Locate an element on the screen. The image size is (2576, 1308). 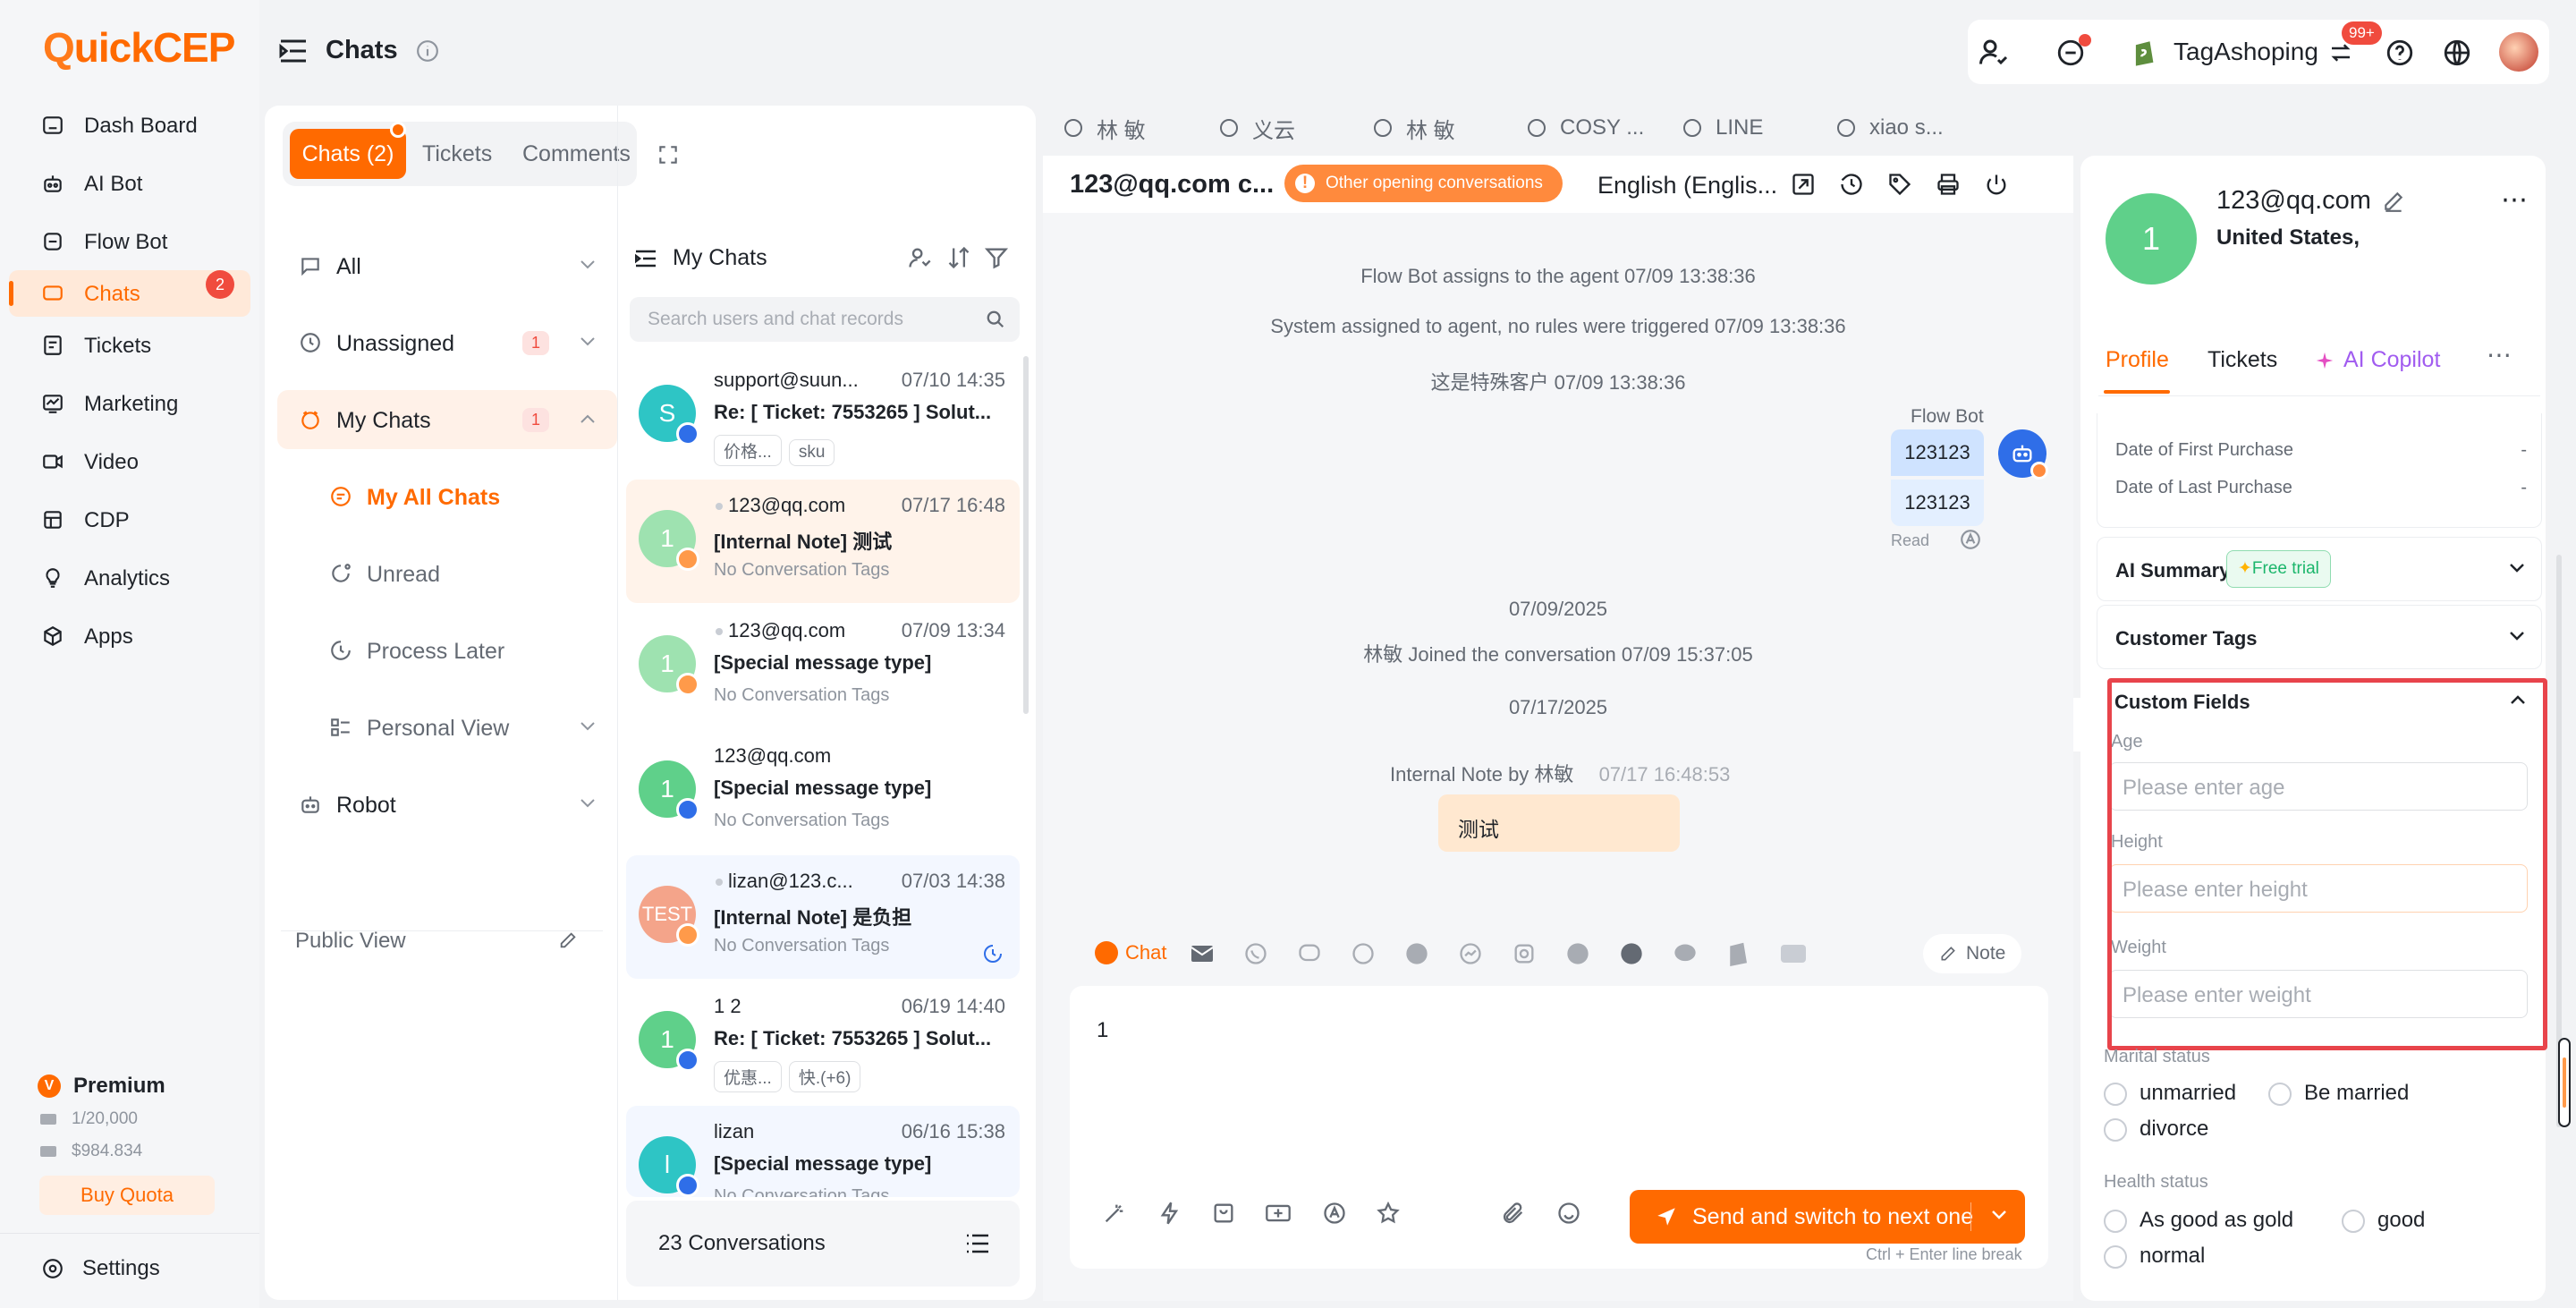
more-tabs-icon: ⋯ is located at coordinates (2499, 354).